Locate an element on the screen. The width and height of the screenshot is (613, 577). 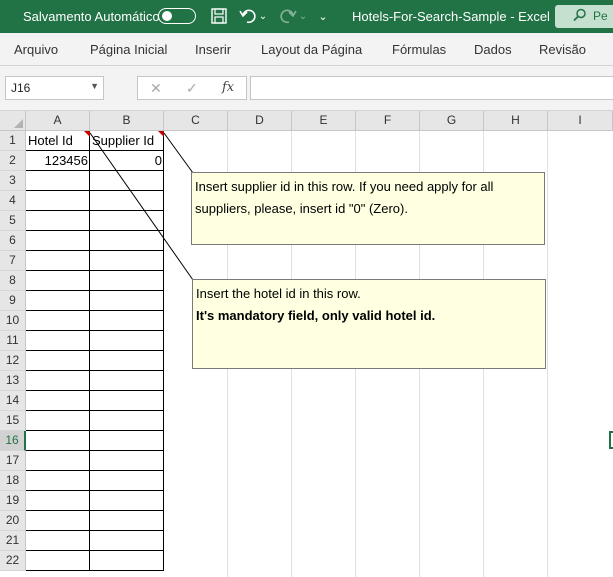
undo-dropdown-icon: ⌄ is located at coordinates (263, 16).